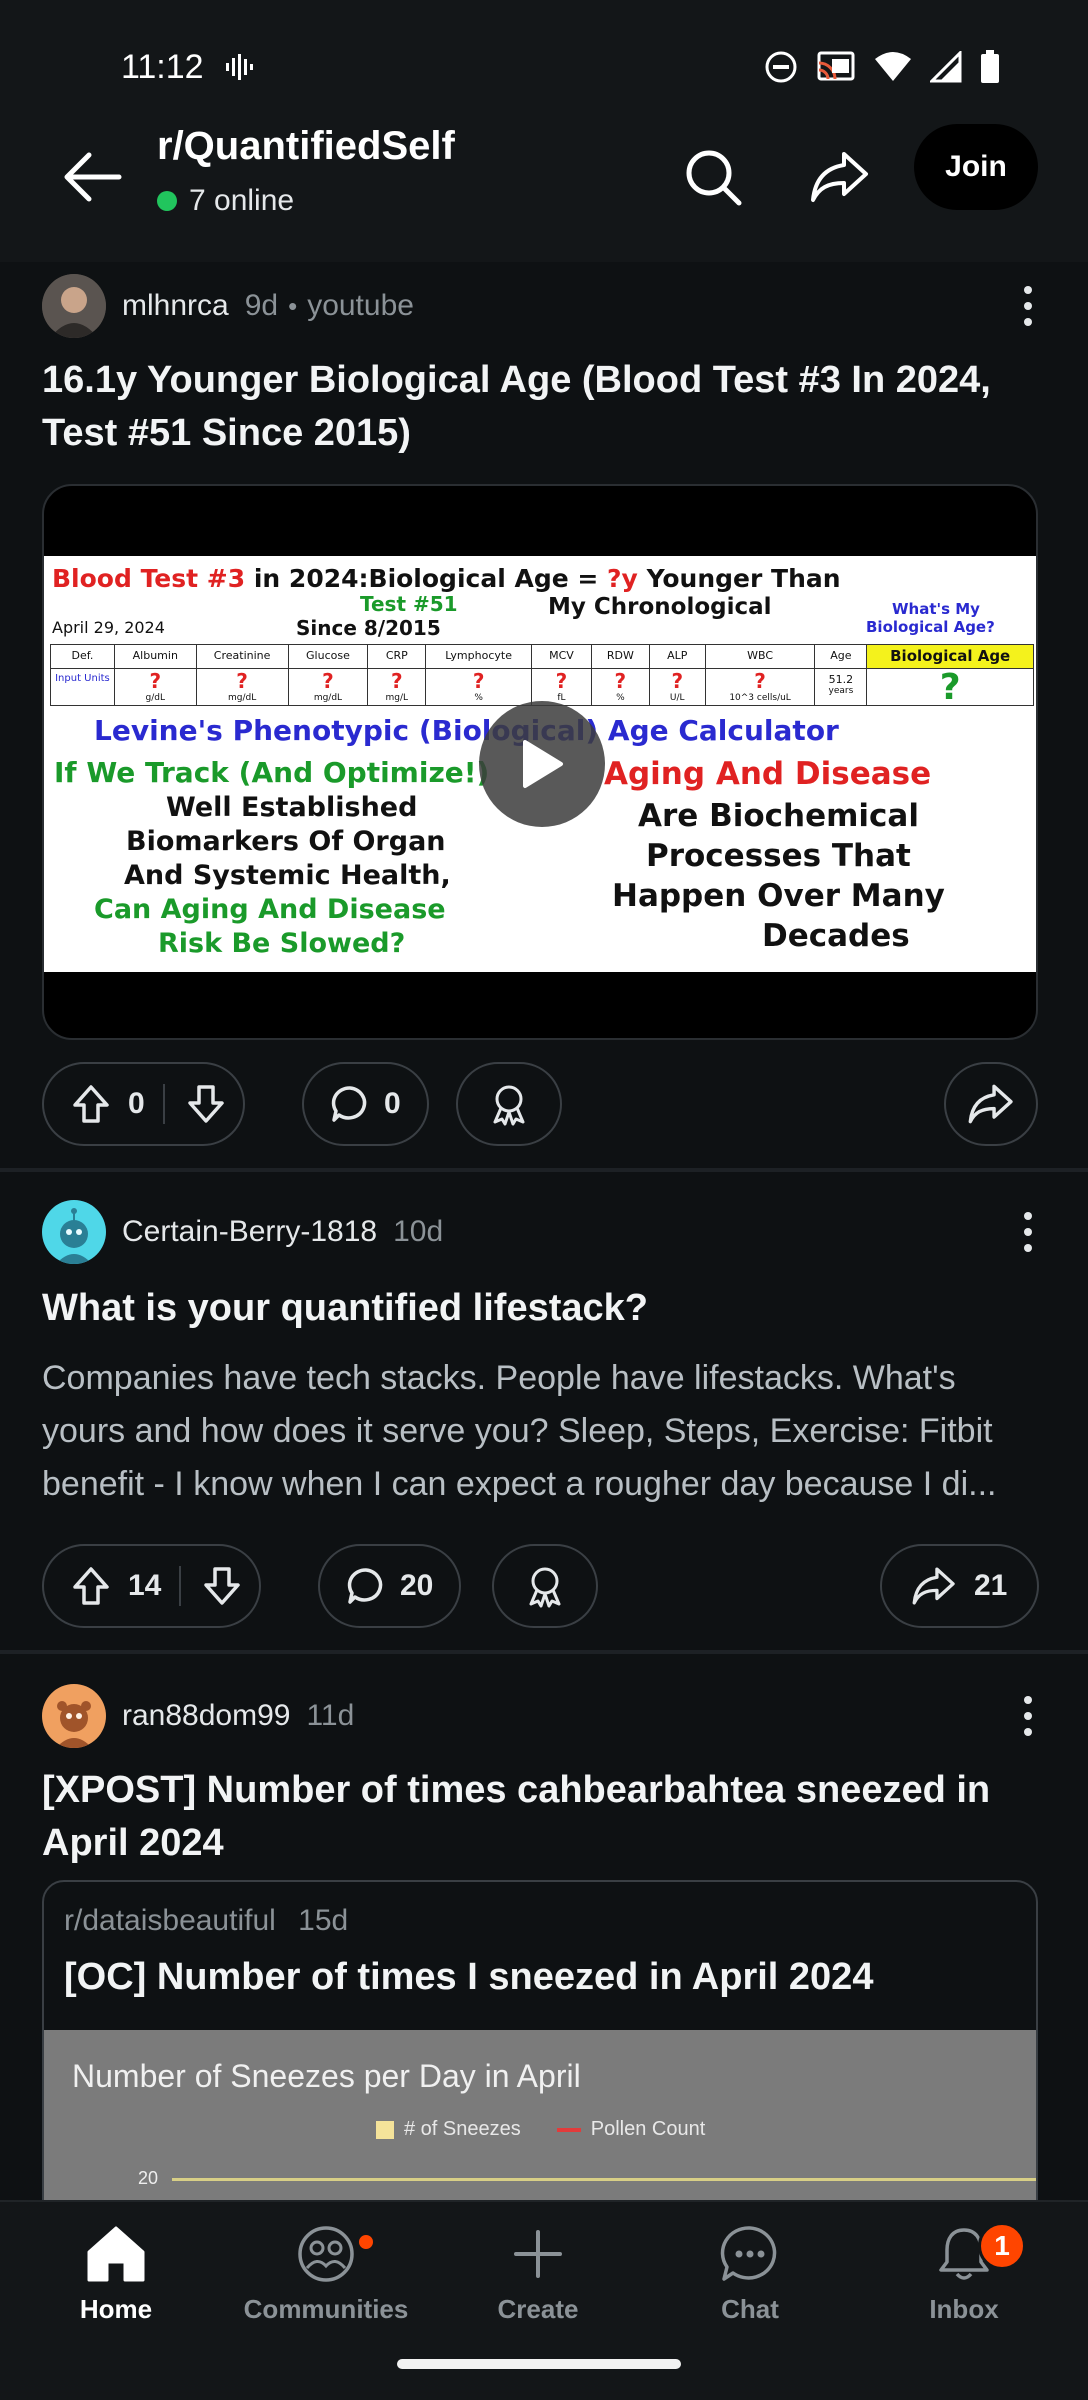  What do you see at coordinates (841, 657) in the screenshot?
I see `thumb-cell: Age` at bounding box center [841, 657].